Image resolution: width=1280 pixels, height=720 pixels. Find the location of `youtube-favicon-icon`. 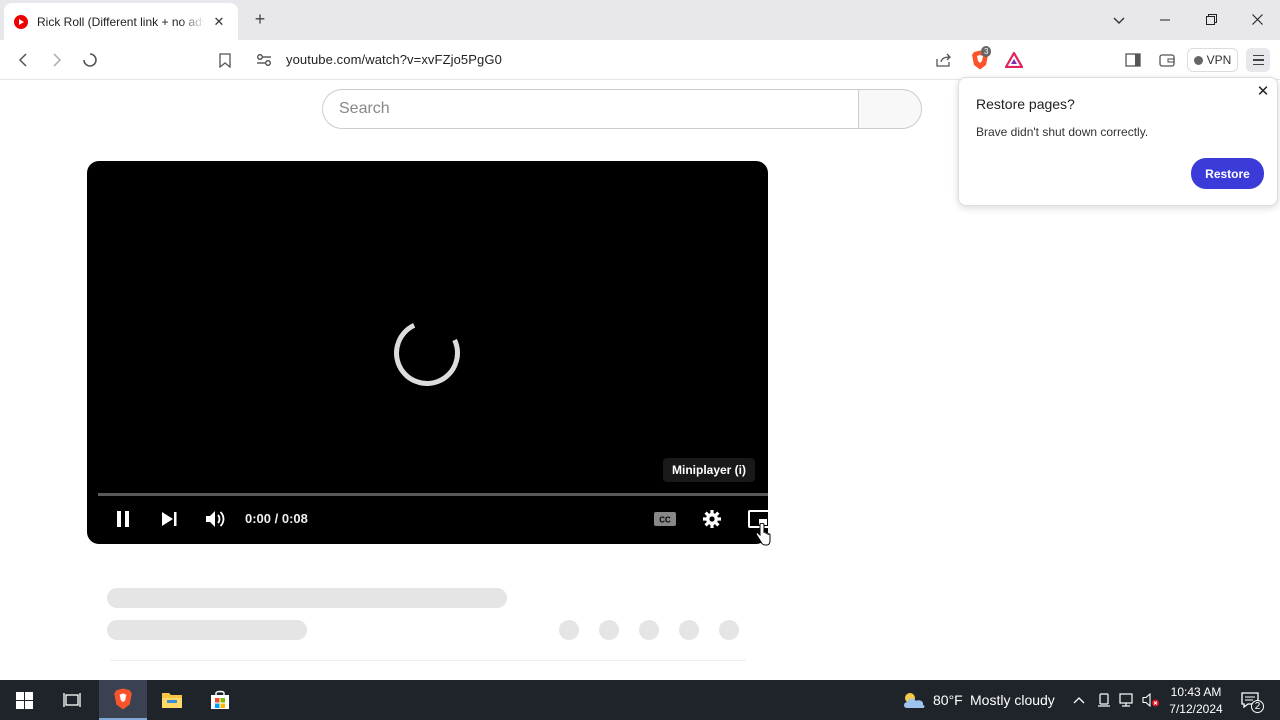

youtube-favicon-icon is located at coordinates (21, 21).